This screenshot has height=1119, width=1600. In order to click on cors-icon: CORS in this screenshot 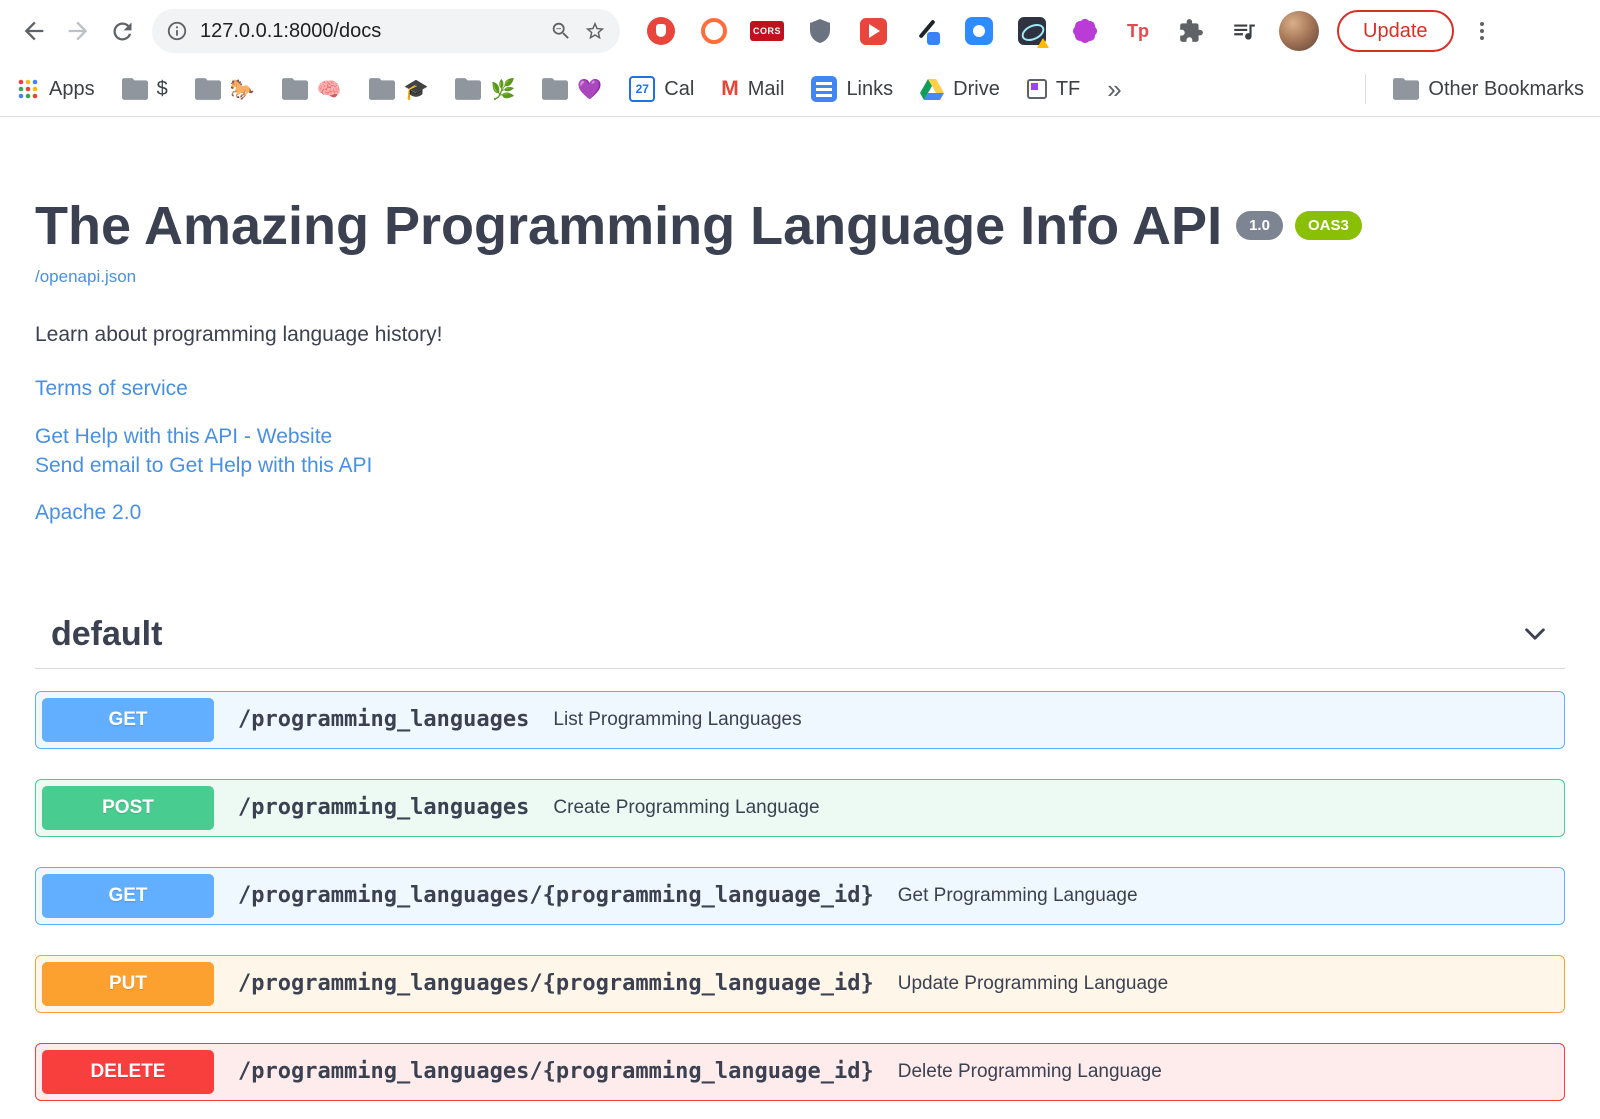, I will do `click(767, 31)`.